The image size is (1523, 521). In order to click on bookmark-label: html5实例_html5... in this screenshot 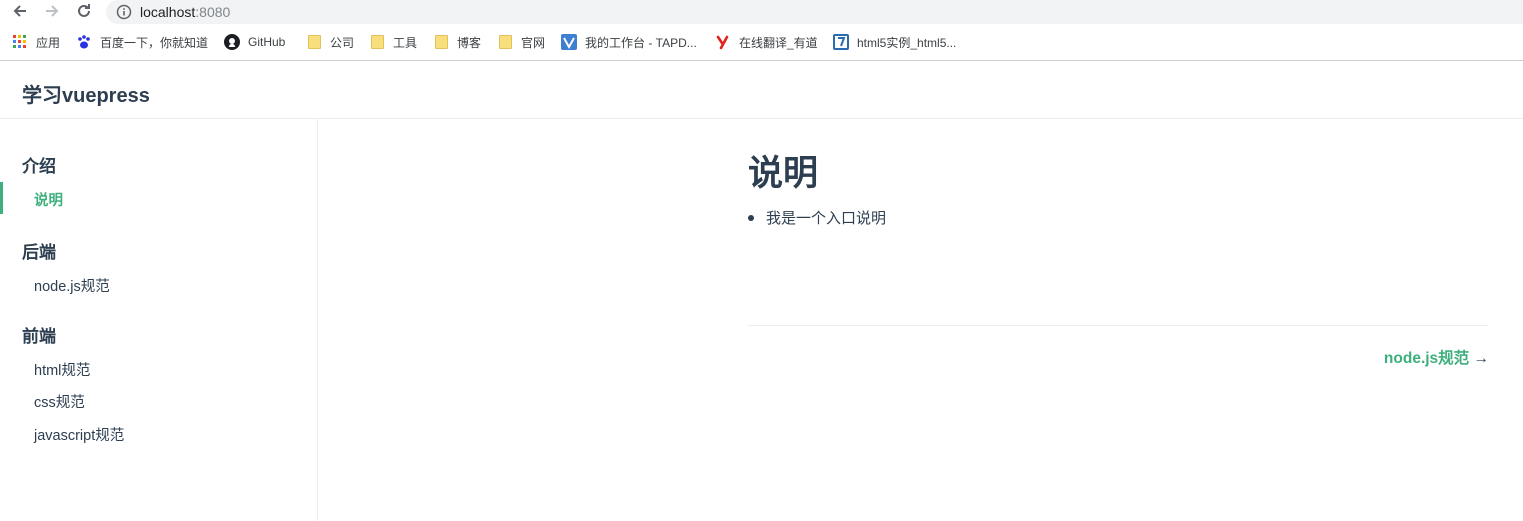, I will do `click(907, 42)`.